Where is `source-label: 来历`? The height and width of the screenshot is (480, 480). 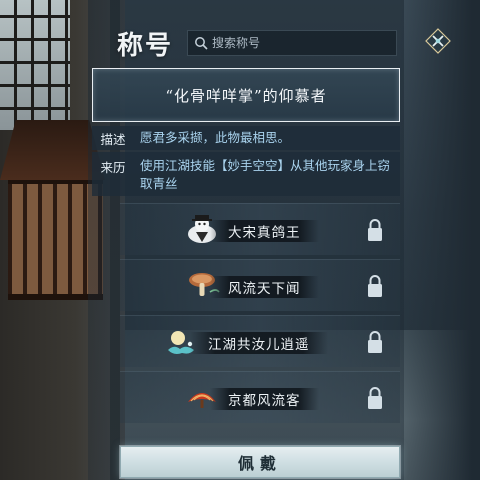 source-label: 来历 is located at coordinates (113, 167).